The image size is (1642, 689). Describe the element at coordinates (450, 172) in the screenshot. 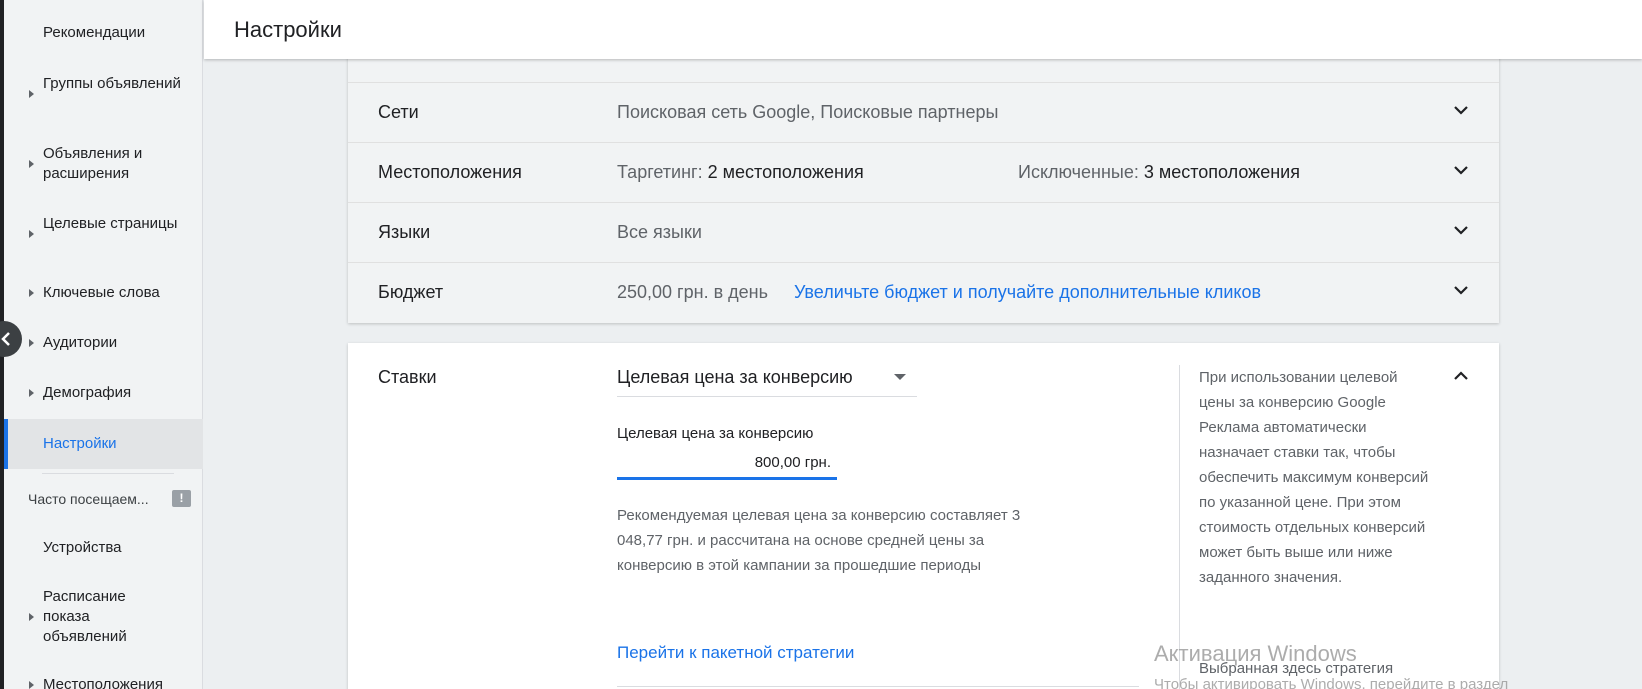

I see `row-name: Местоположения` at that location.